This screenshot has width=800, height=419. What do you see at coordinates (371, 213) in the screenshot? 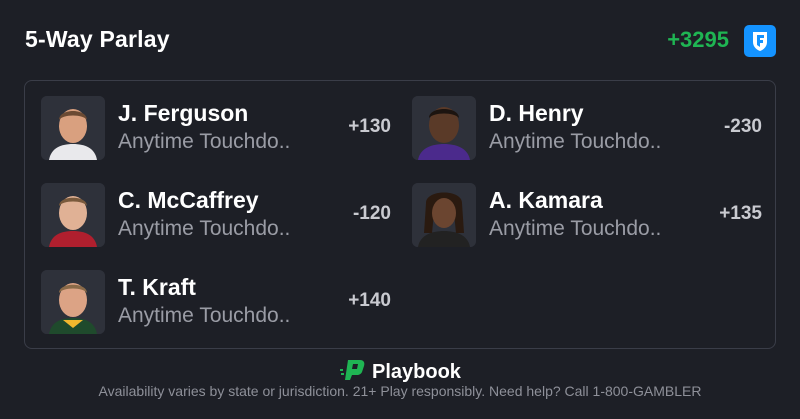
I see `leg-odds: -120` at bounding box center [371, 213].